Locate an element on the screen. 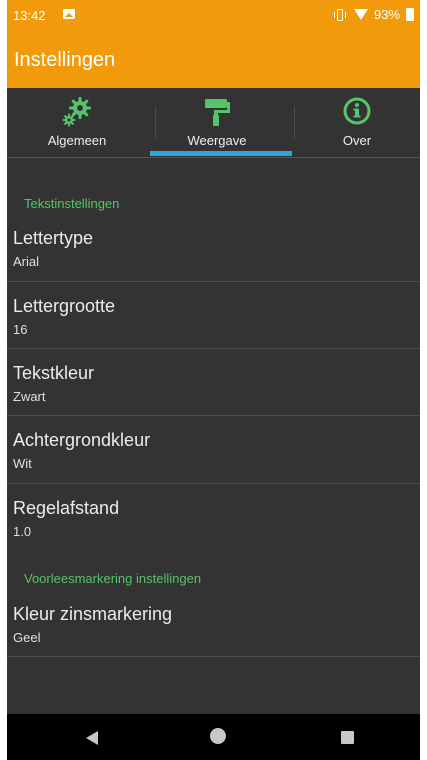  tab-bar-divider is located at coordinates (213, 157).